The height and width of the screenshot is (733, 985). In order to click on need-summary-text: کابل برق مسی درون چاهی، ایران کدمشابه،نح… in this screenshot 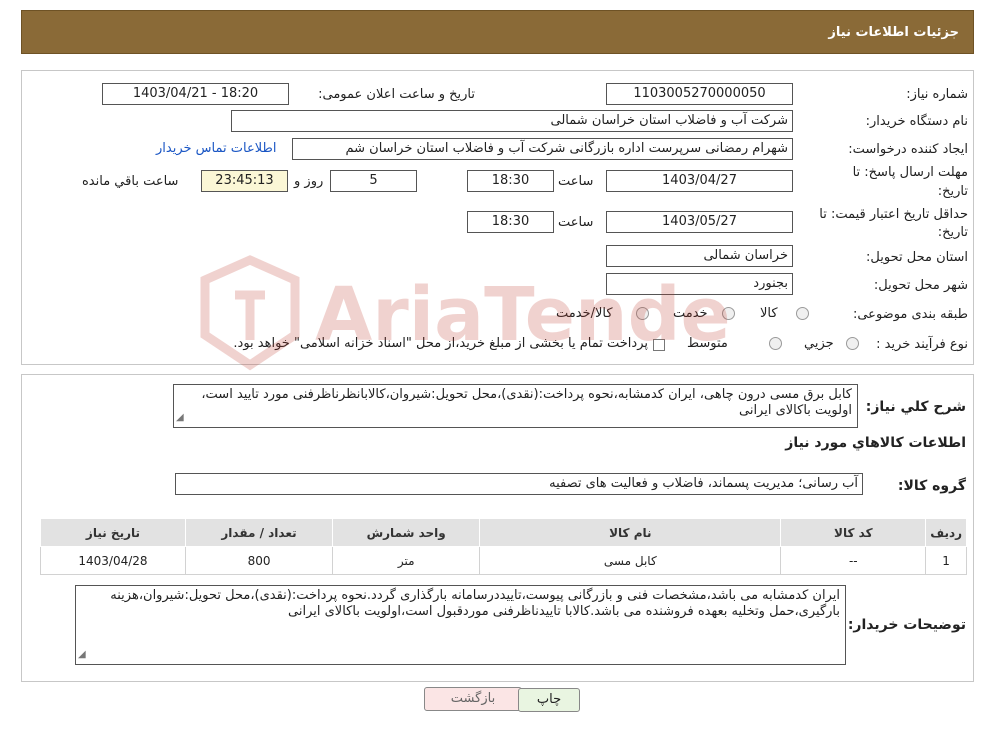, I will do `click(526, 402)`.